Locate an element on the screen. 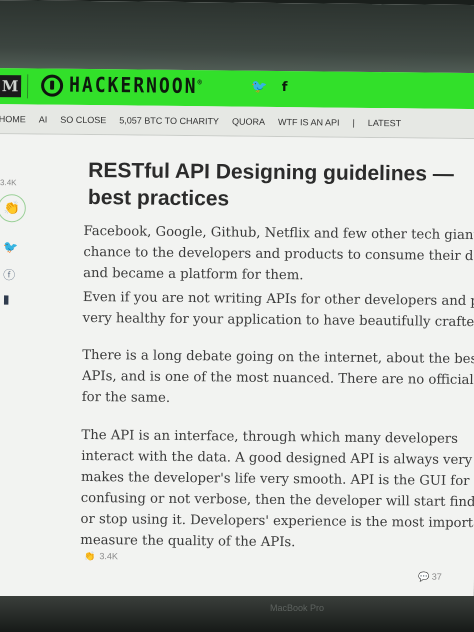 The image size is (474, 632). twitter-icon: 🐦 is located at coordinates (259, 87).